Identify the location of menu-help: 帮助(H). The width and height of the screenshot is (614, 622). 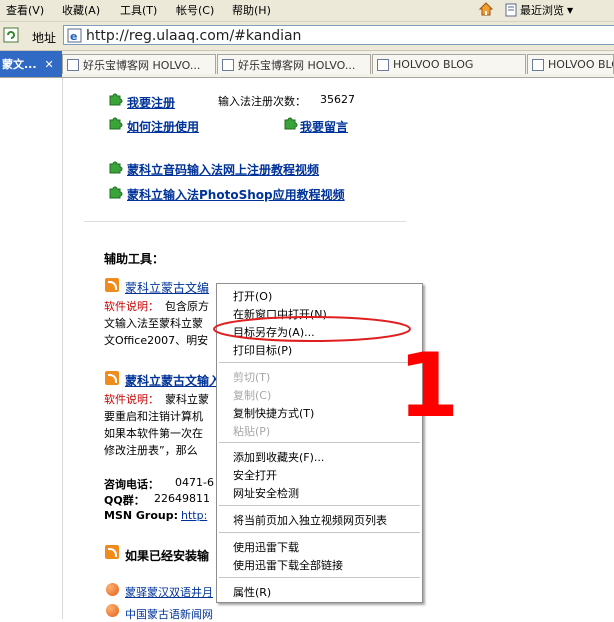
(251, 10).